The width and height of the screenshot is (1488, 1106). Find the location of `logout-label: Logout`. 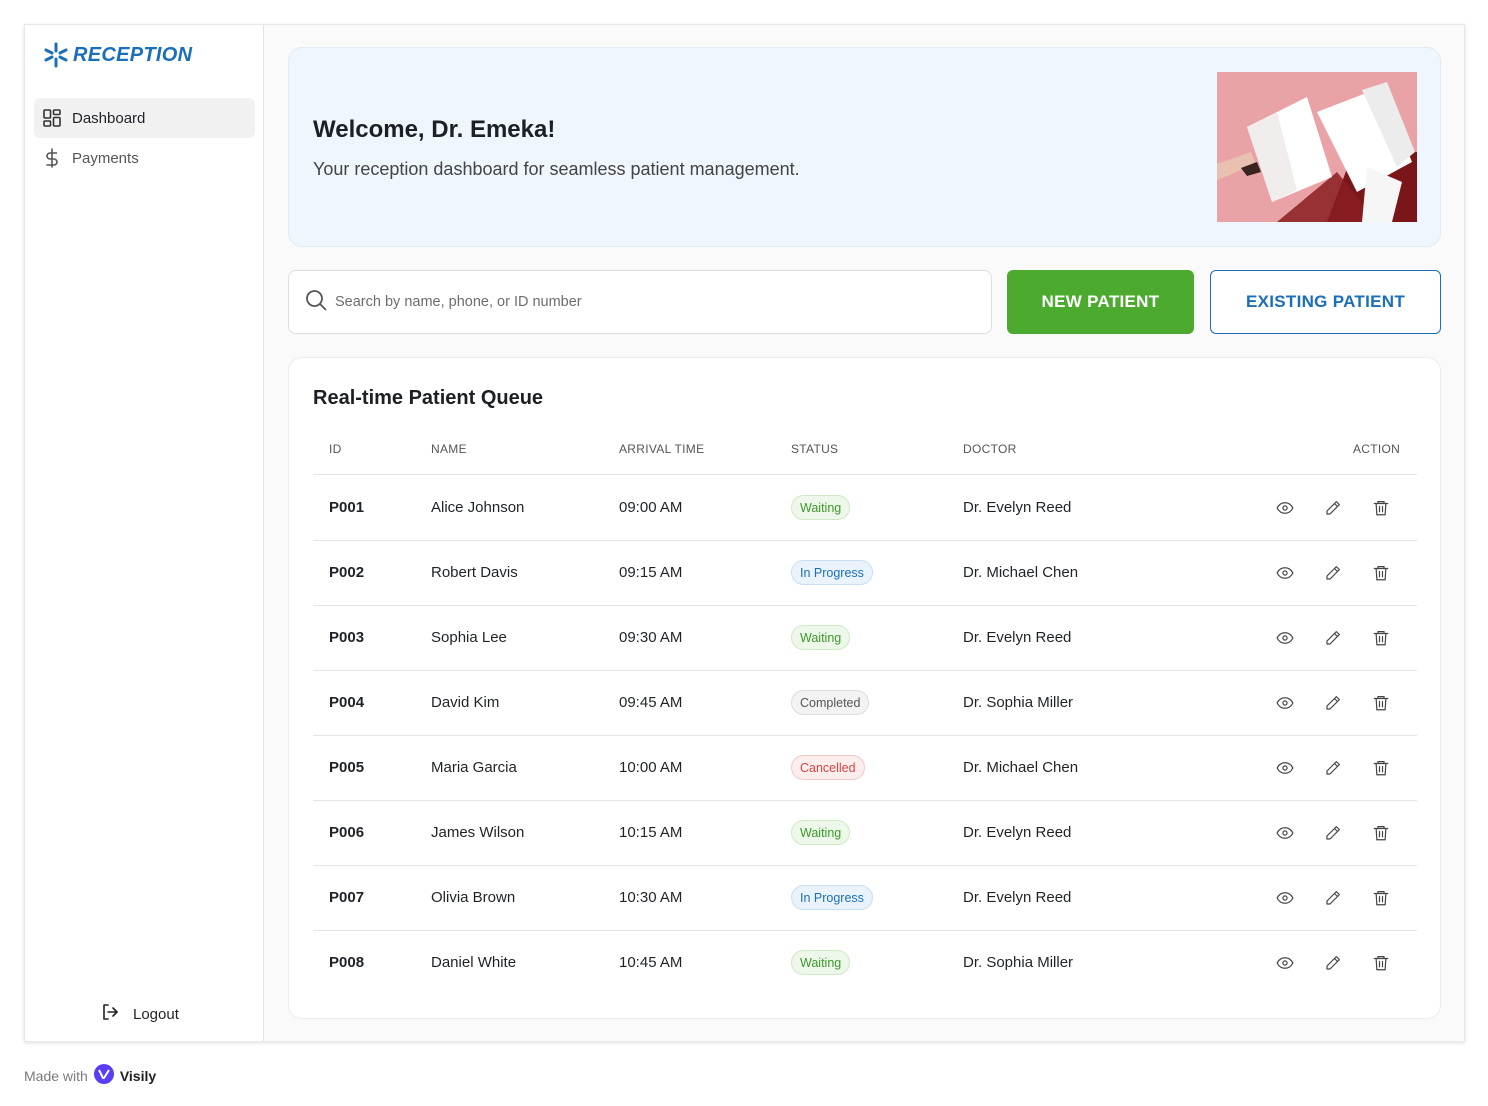

logout-label: Logout is located at coordinates (156, 1014).